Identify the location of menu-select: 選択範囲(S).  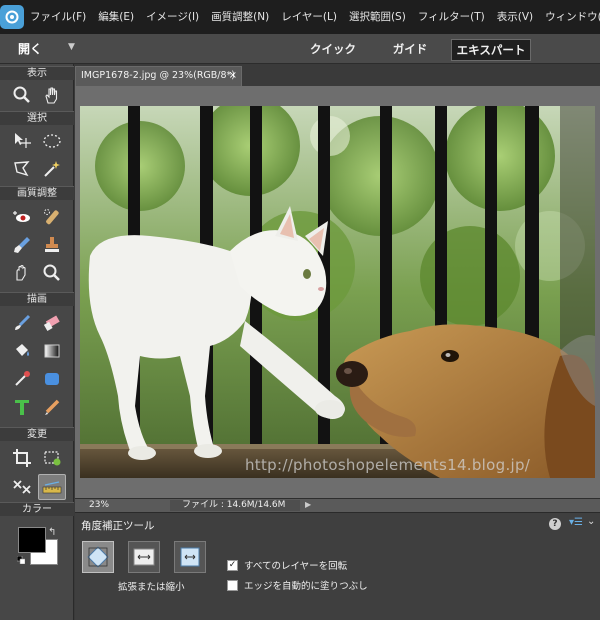
(377, 17).